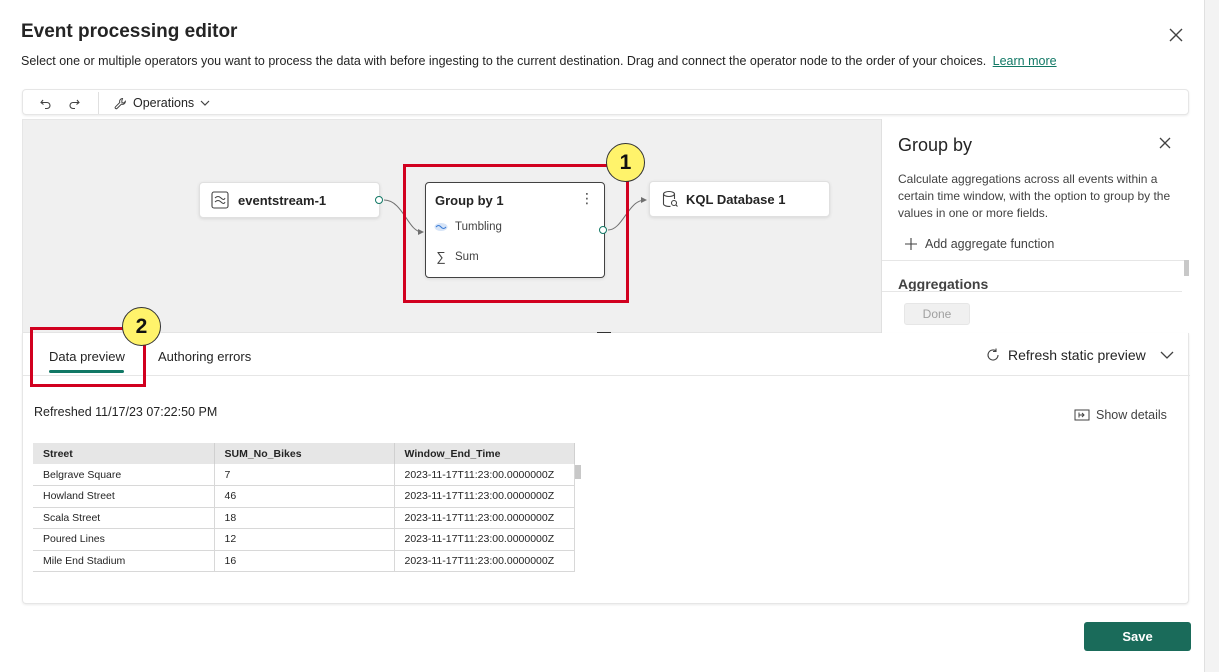 The height and width of the screenshot is (672, 1219). I want to click on add-aggregate-button: Add aggregate function, so click(979, 244).